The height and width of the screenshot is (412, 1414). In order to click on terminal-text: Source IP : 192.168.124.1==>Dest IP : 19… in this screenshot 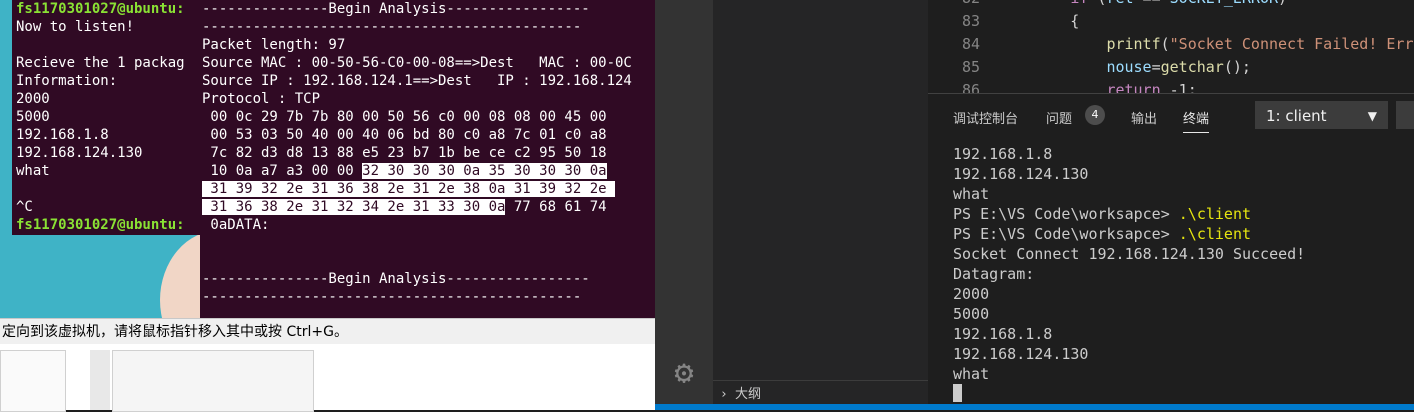, I will do `click(417, 81)`.